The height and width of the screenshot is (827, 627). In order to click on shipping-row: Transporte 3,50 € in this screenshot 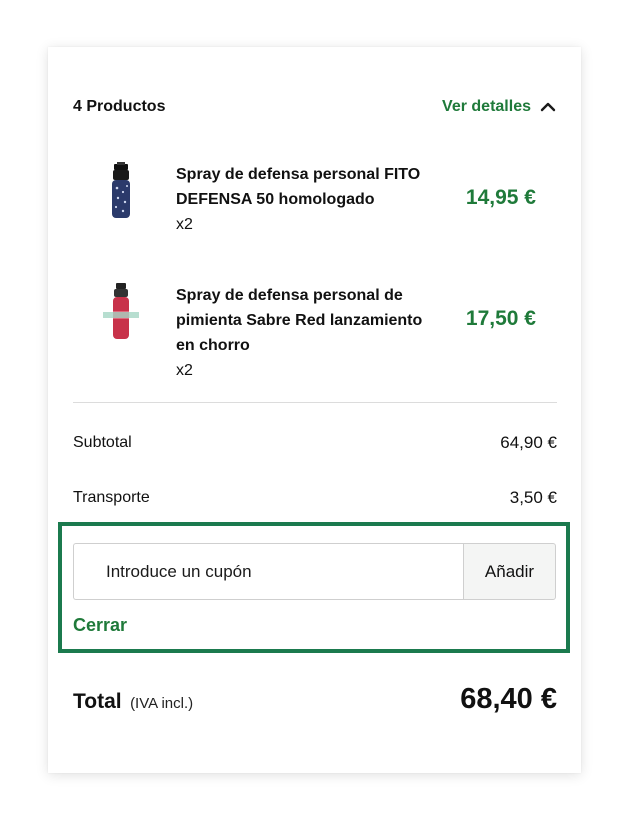, I will do `click(315, 498)`.